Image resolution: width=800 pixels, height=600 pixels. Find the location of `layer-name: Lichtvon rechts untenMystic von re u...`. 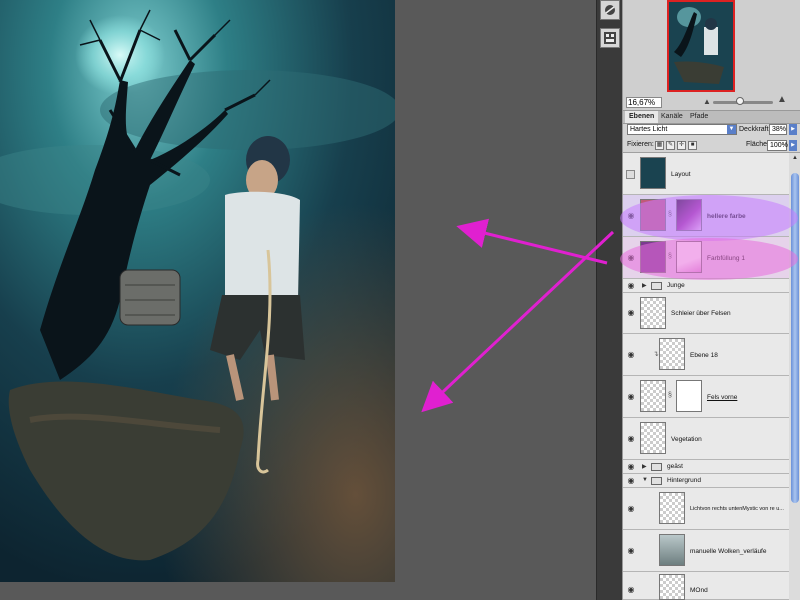

layer-name: Lichtvon rechts untenMystic von re u... is located at coordinates (737, 509).